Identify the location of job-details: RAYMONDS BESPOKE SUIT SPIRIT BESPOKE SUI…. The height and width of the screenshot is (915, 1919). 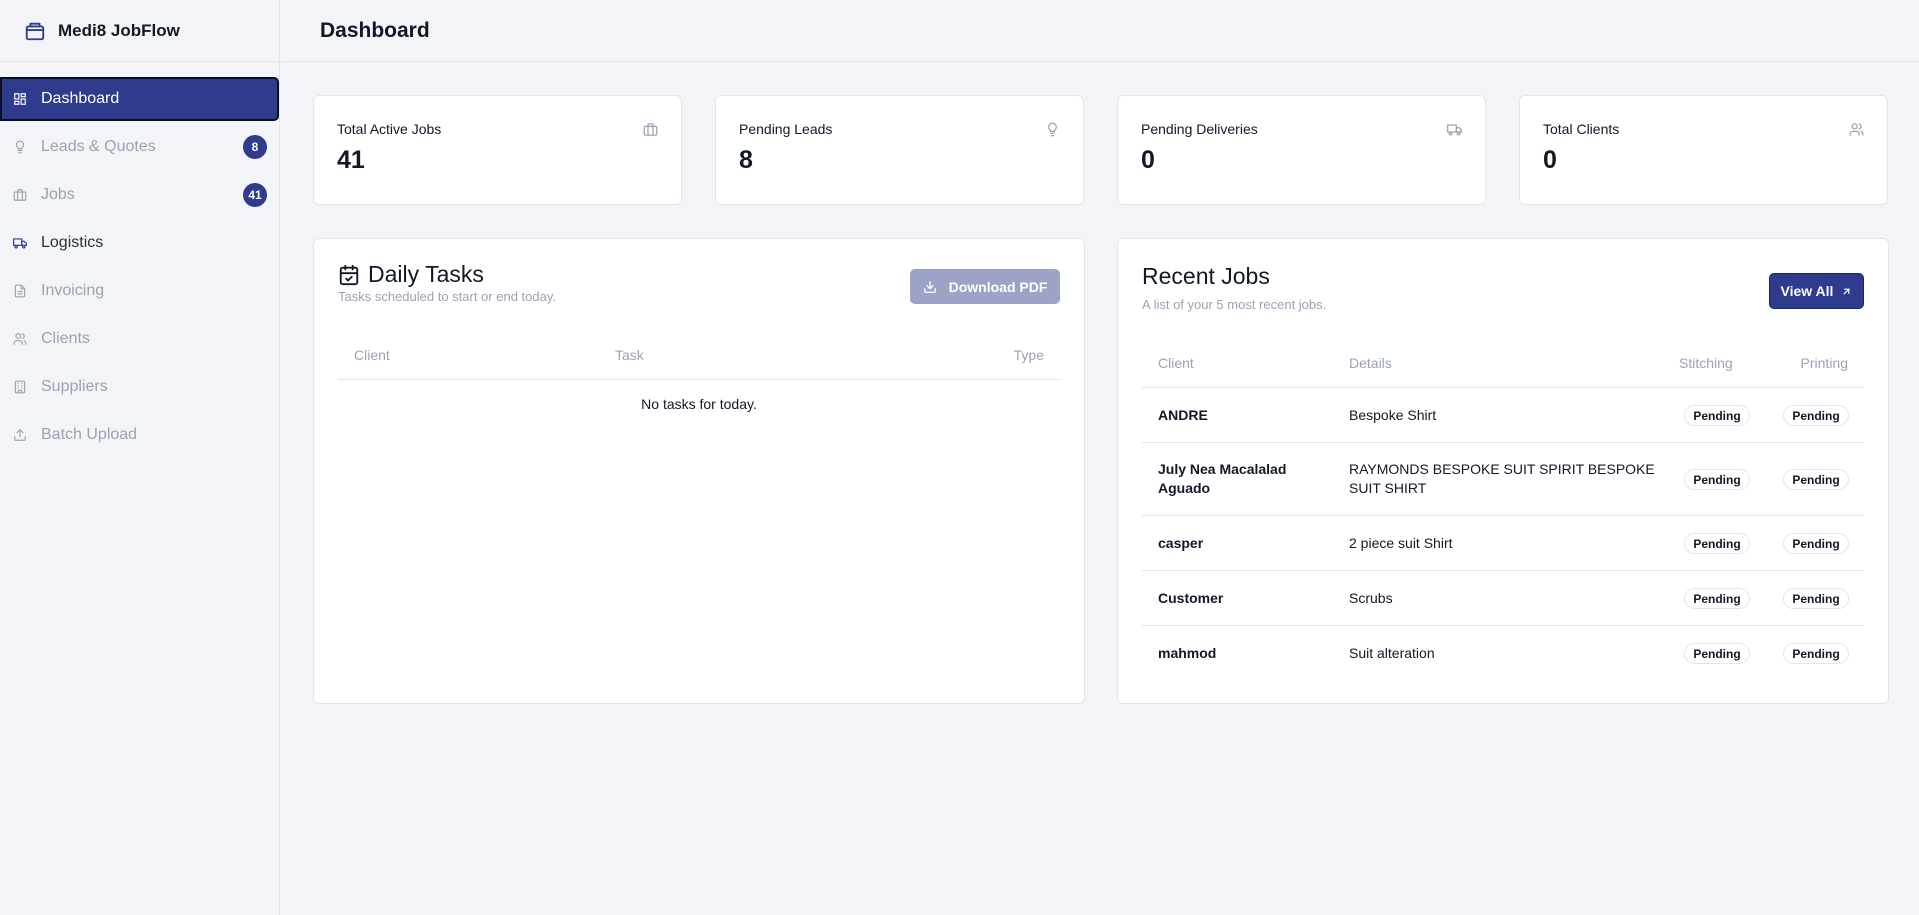
(1502, 478).